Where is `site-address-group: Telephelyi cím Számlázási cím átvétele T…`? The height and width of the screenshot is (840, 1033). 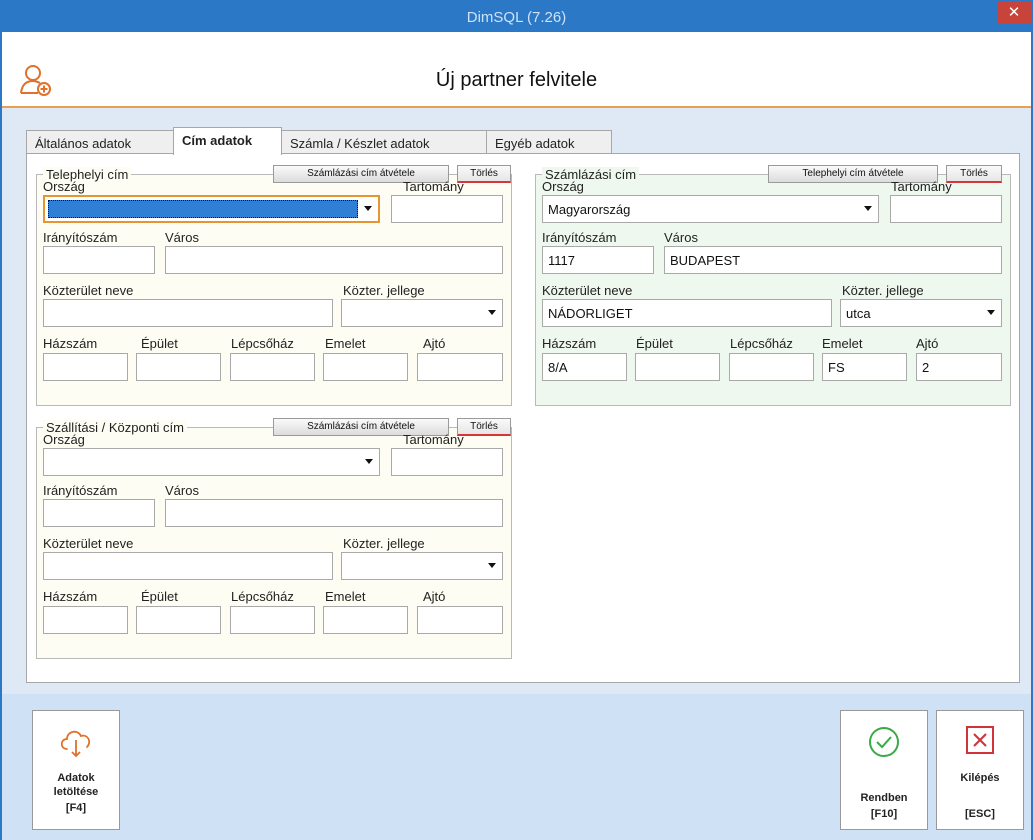 site-address-group: Telephelyi cím Számlázási cím átvétele T… is located at coordinates (274, 285).